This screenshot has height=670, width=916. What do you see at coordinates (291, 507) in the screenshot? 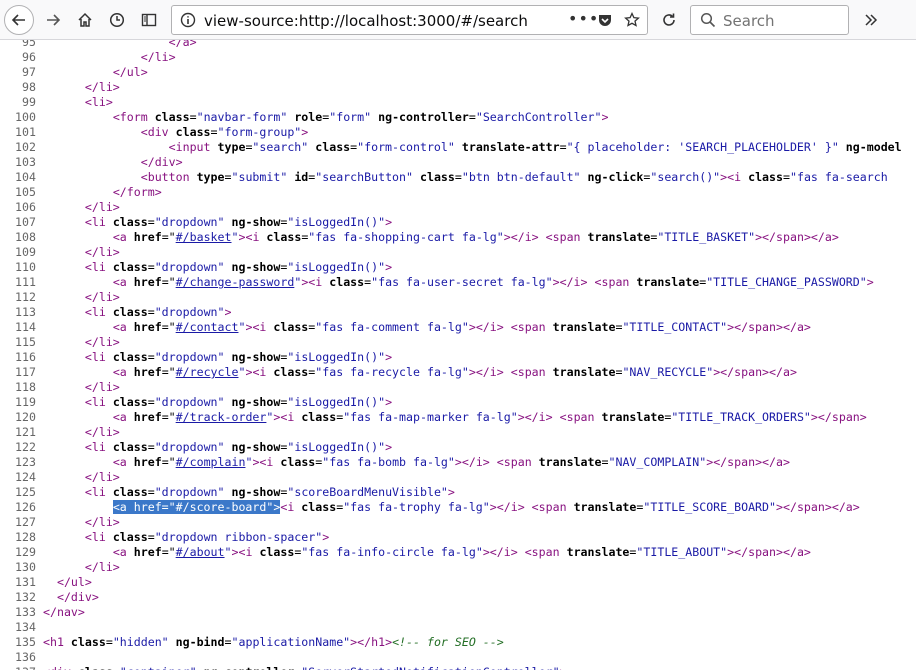
I see `source-tag: <i` at bounding box center [291, 507].